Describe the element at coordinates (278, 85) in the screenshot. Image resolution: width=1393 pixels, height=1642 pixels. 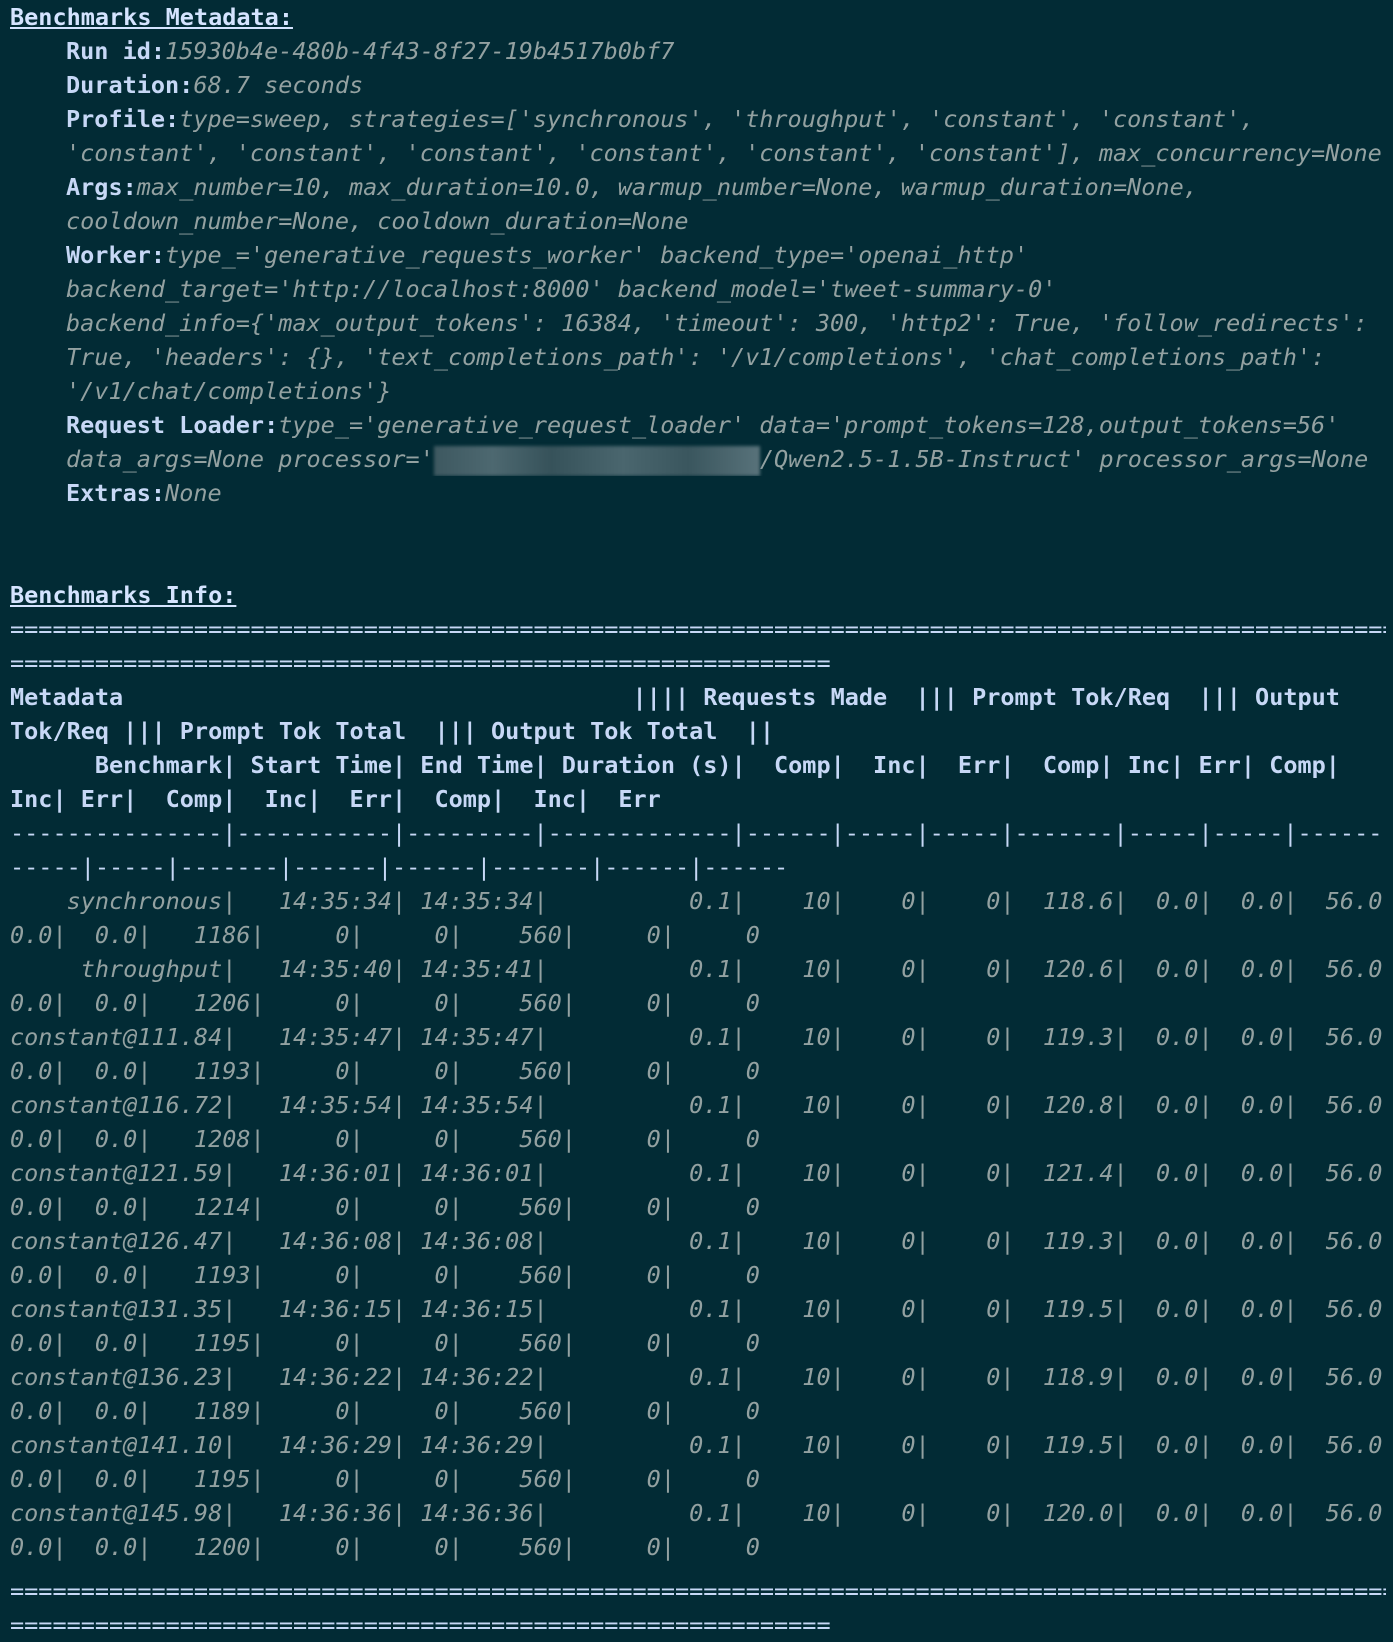
I see `duration-value: 68.7 seconds` at that location.